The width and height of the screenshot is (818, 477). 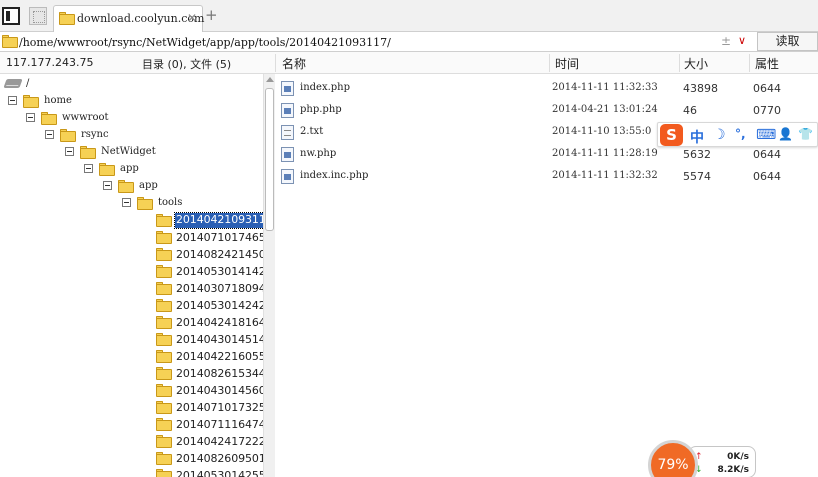 I want to click on tree-node-subfolder: 20140711164749, so click(x=136, y=424).